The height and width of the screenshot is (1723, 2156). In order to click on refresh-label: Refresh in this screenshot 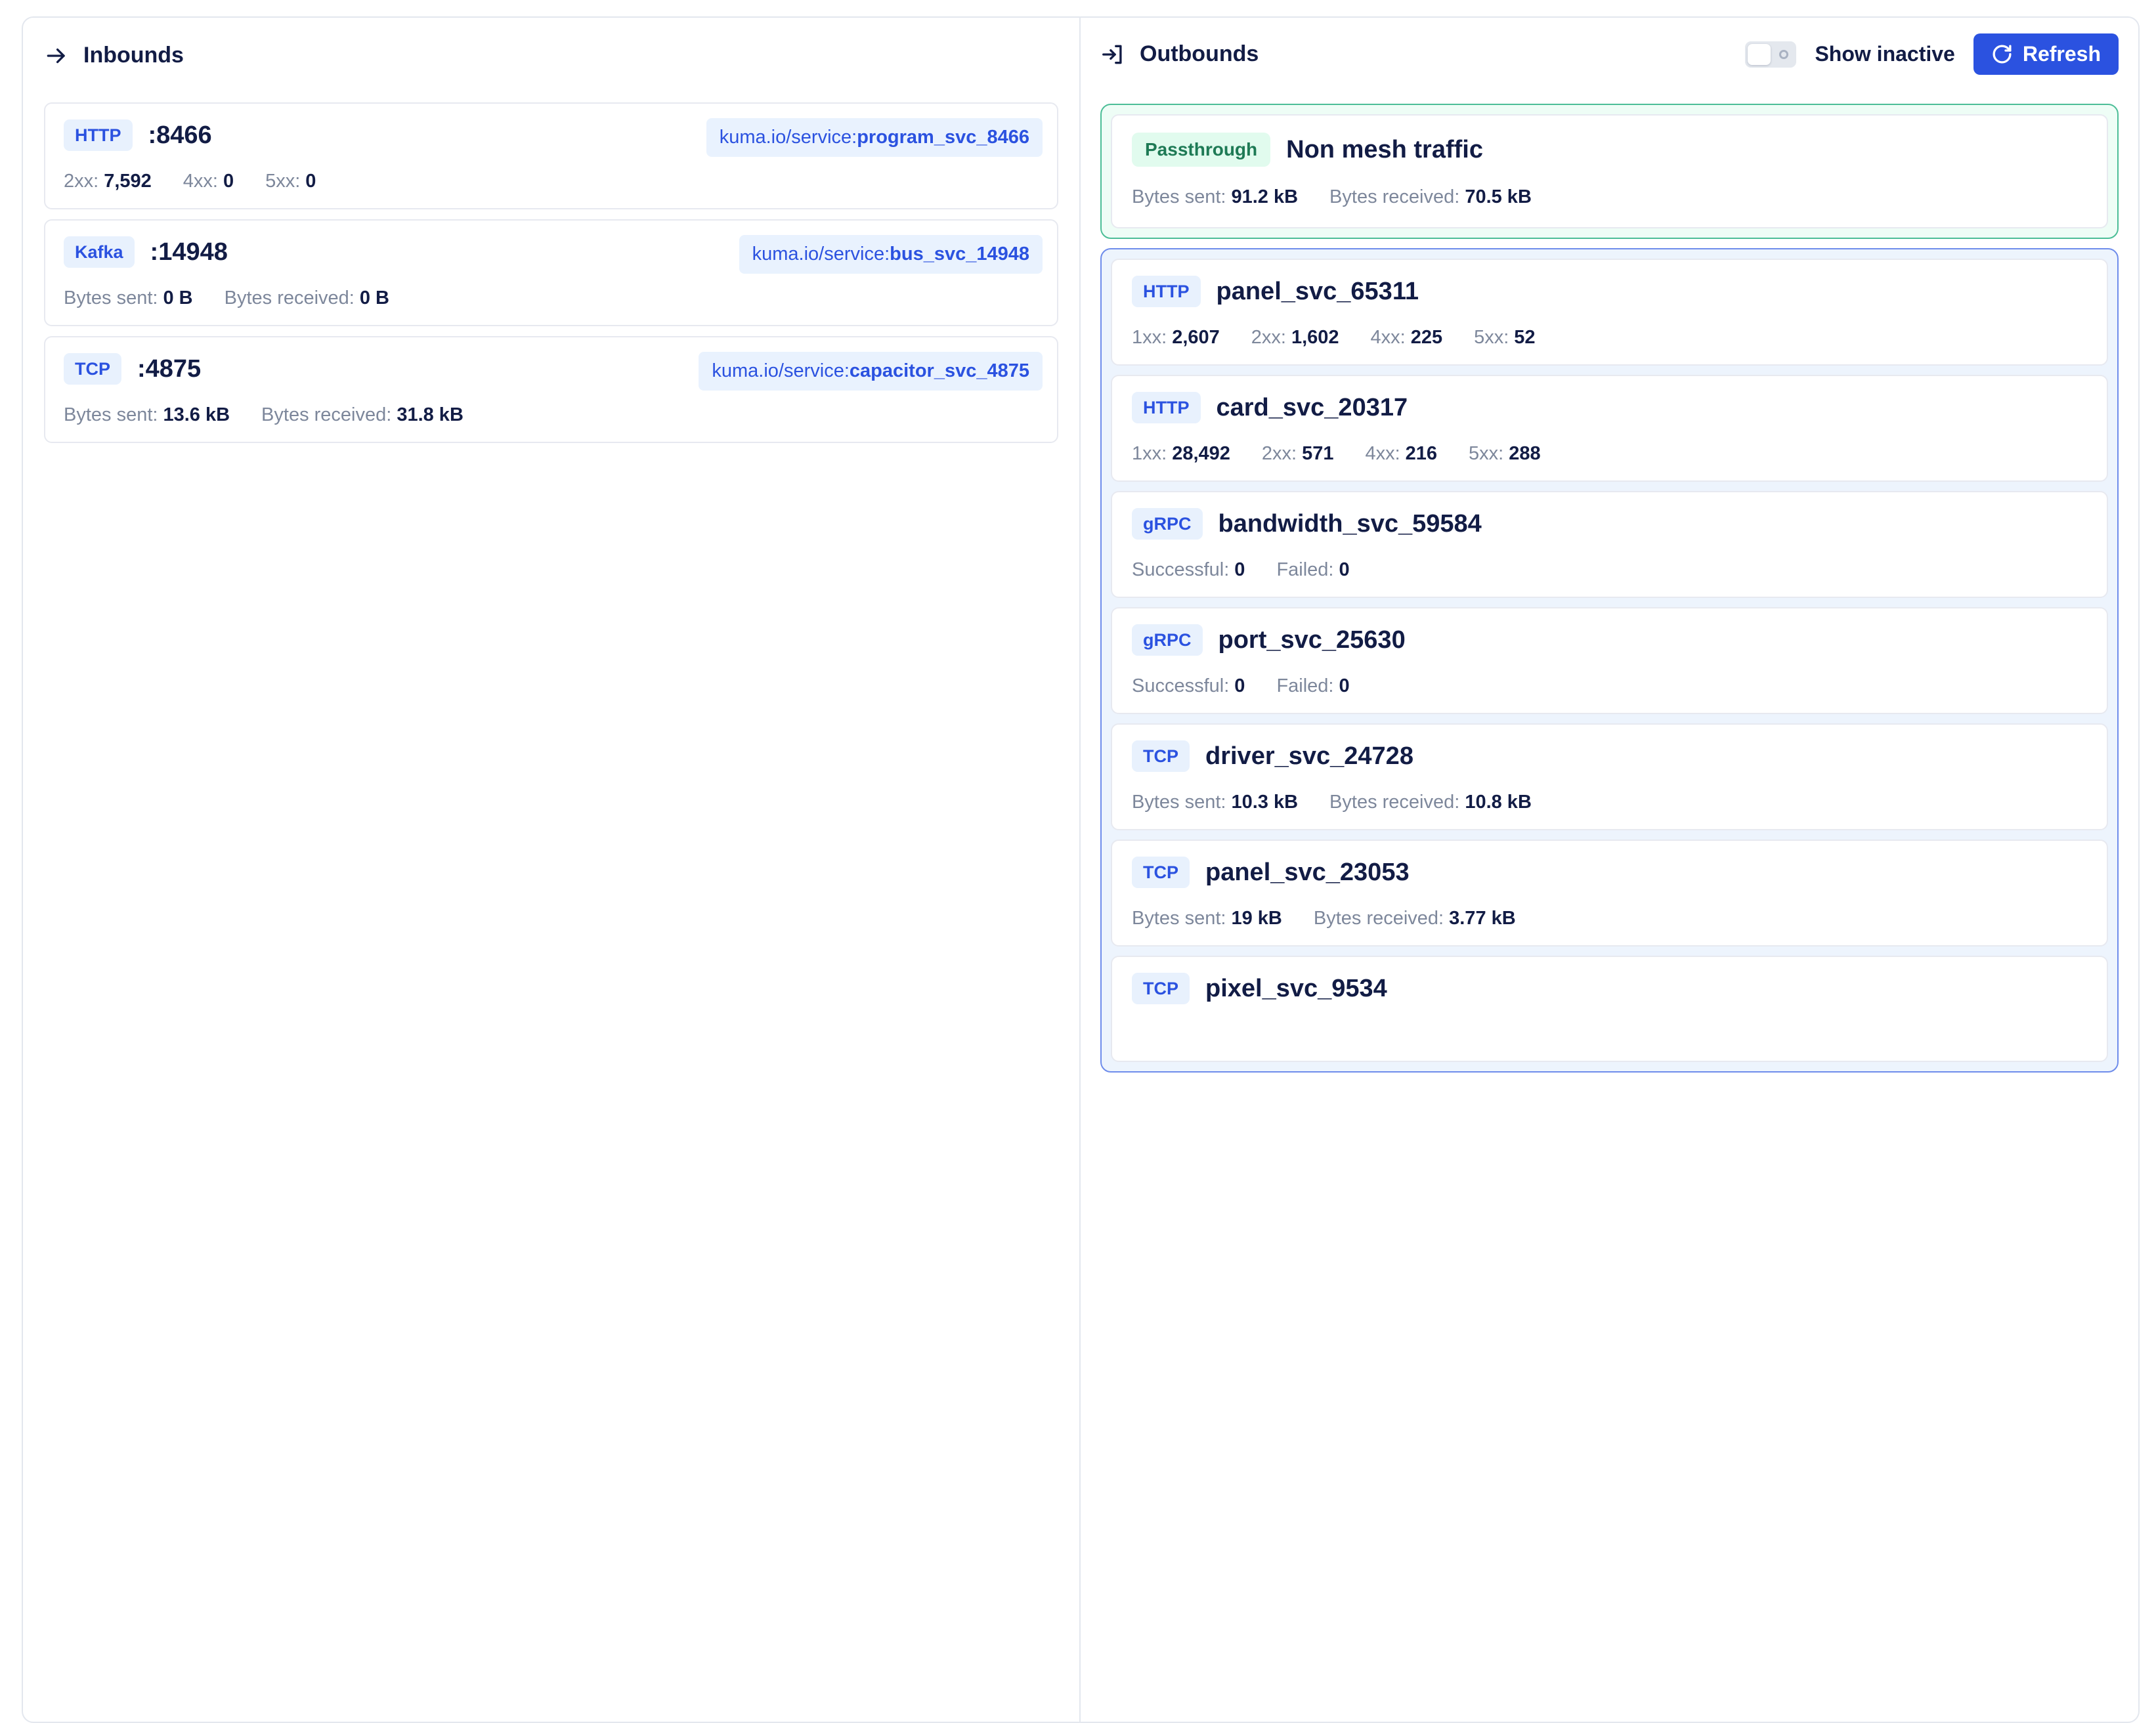, I will do `click(2061, 54)`.